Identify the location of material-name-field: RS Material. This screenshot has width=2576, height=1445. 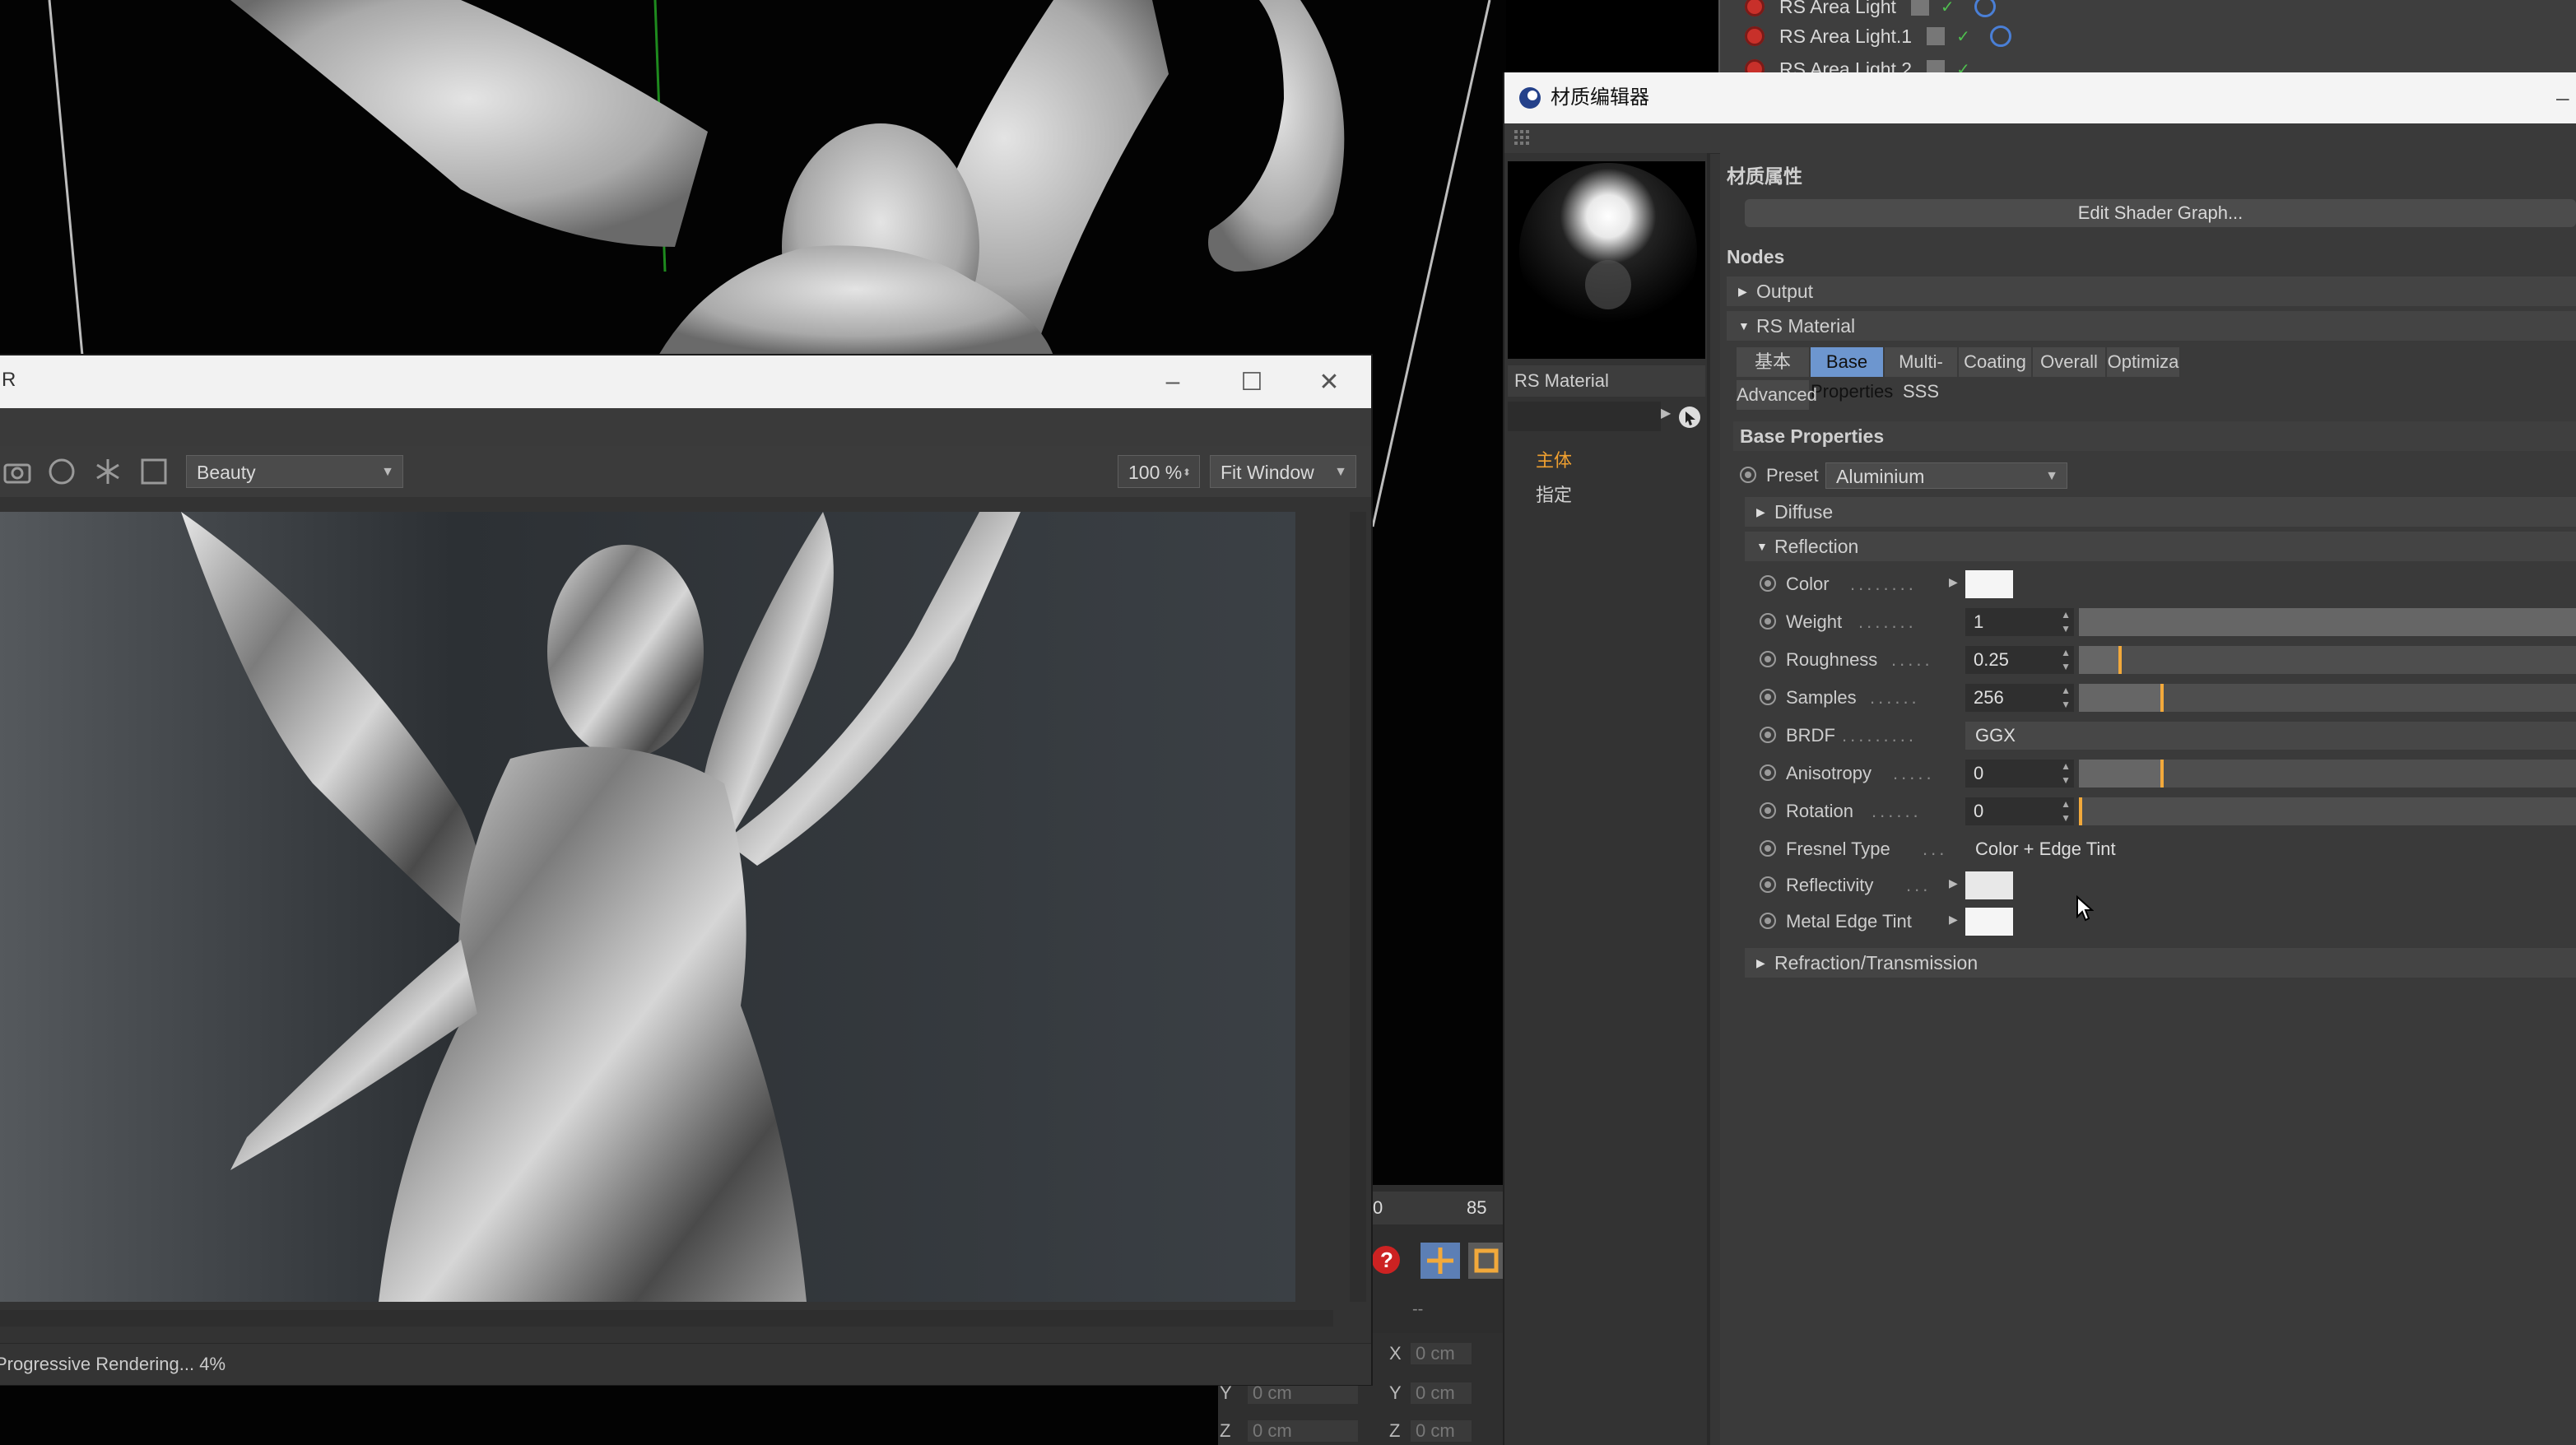
(1606, 381).